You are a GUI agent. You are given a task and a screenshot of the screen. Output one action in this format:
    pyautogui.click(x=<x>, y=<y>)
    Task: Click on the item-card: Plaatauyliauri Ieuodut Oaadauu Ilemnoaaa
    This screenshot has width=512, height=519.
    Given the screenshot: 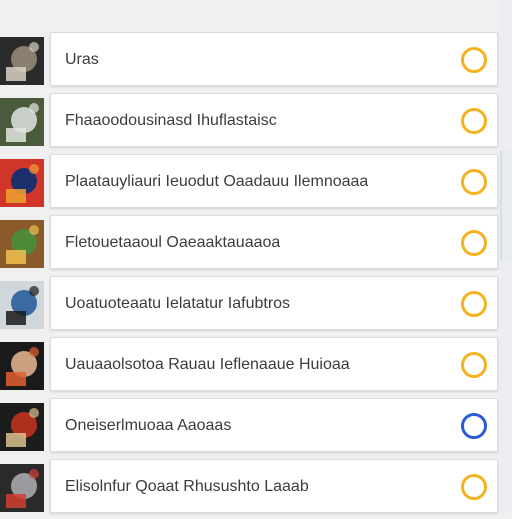 What is the action you would take?
    pyautogui.click(x=274, y=181)
    